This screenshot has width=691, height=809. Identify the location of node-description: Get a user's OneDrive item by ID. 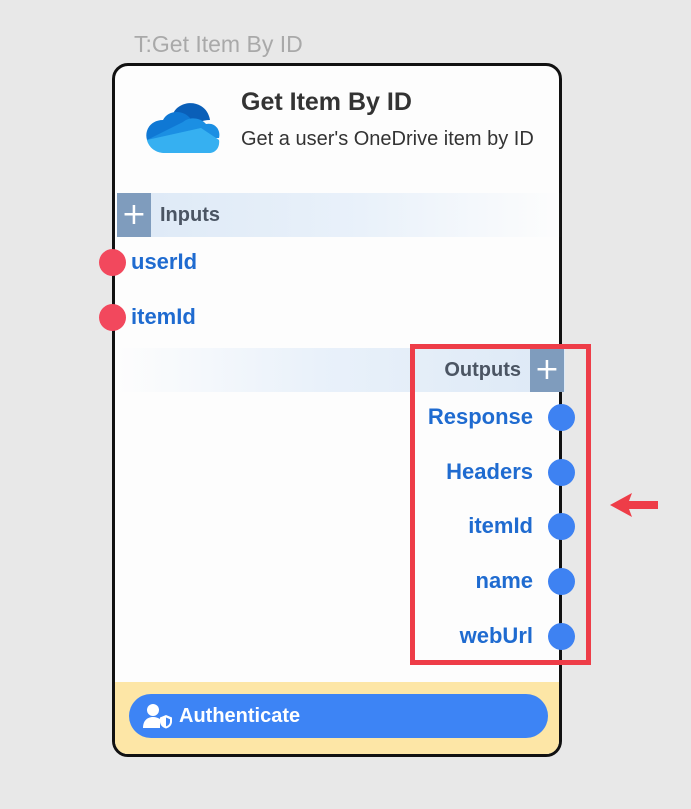
(387, 139).